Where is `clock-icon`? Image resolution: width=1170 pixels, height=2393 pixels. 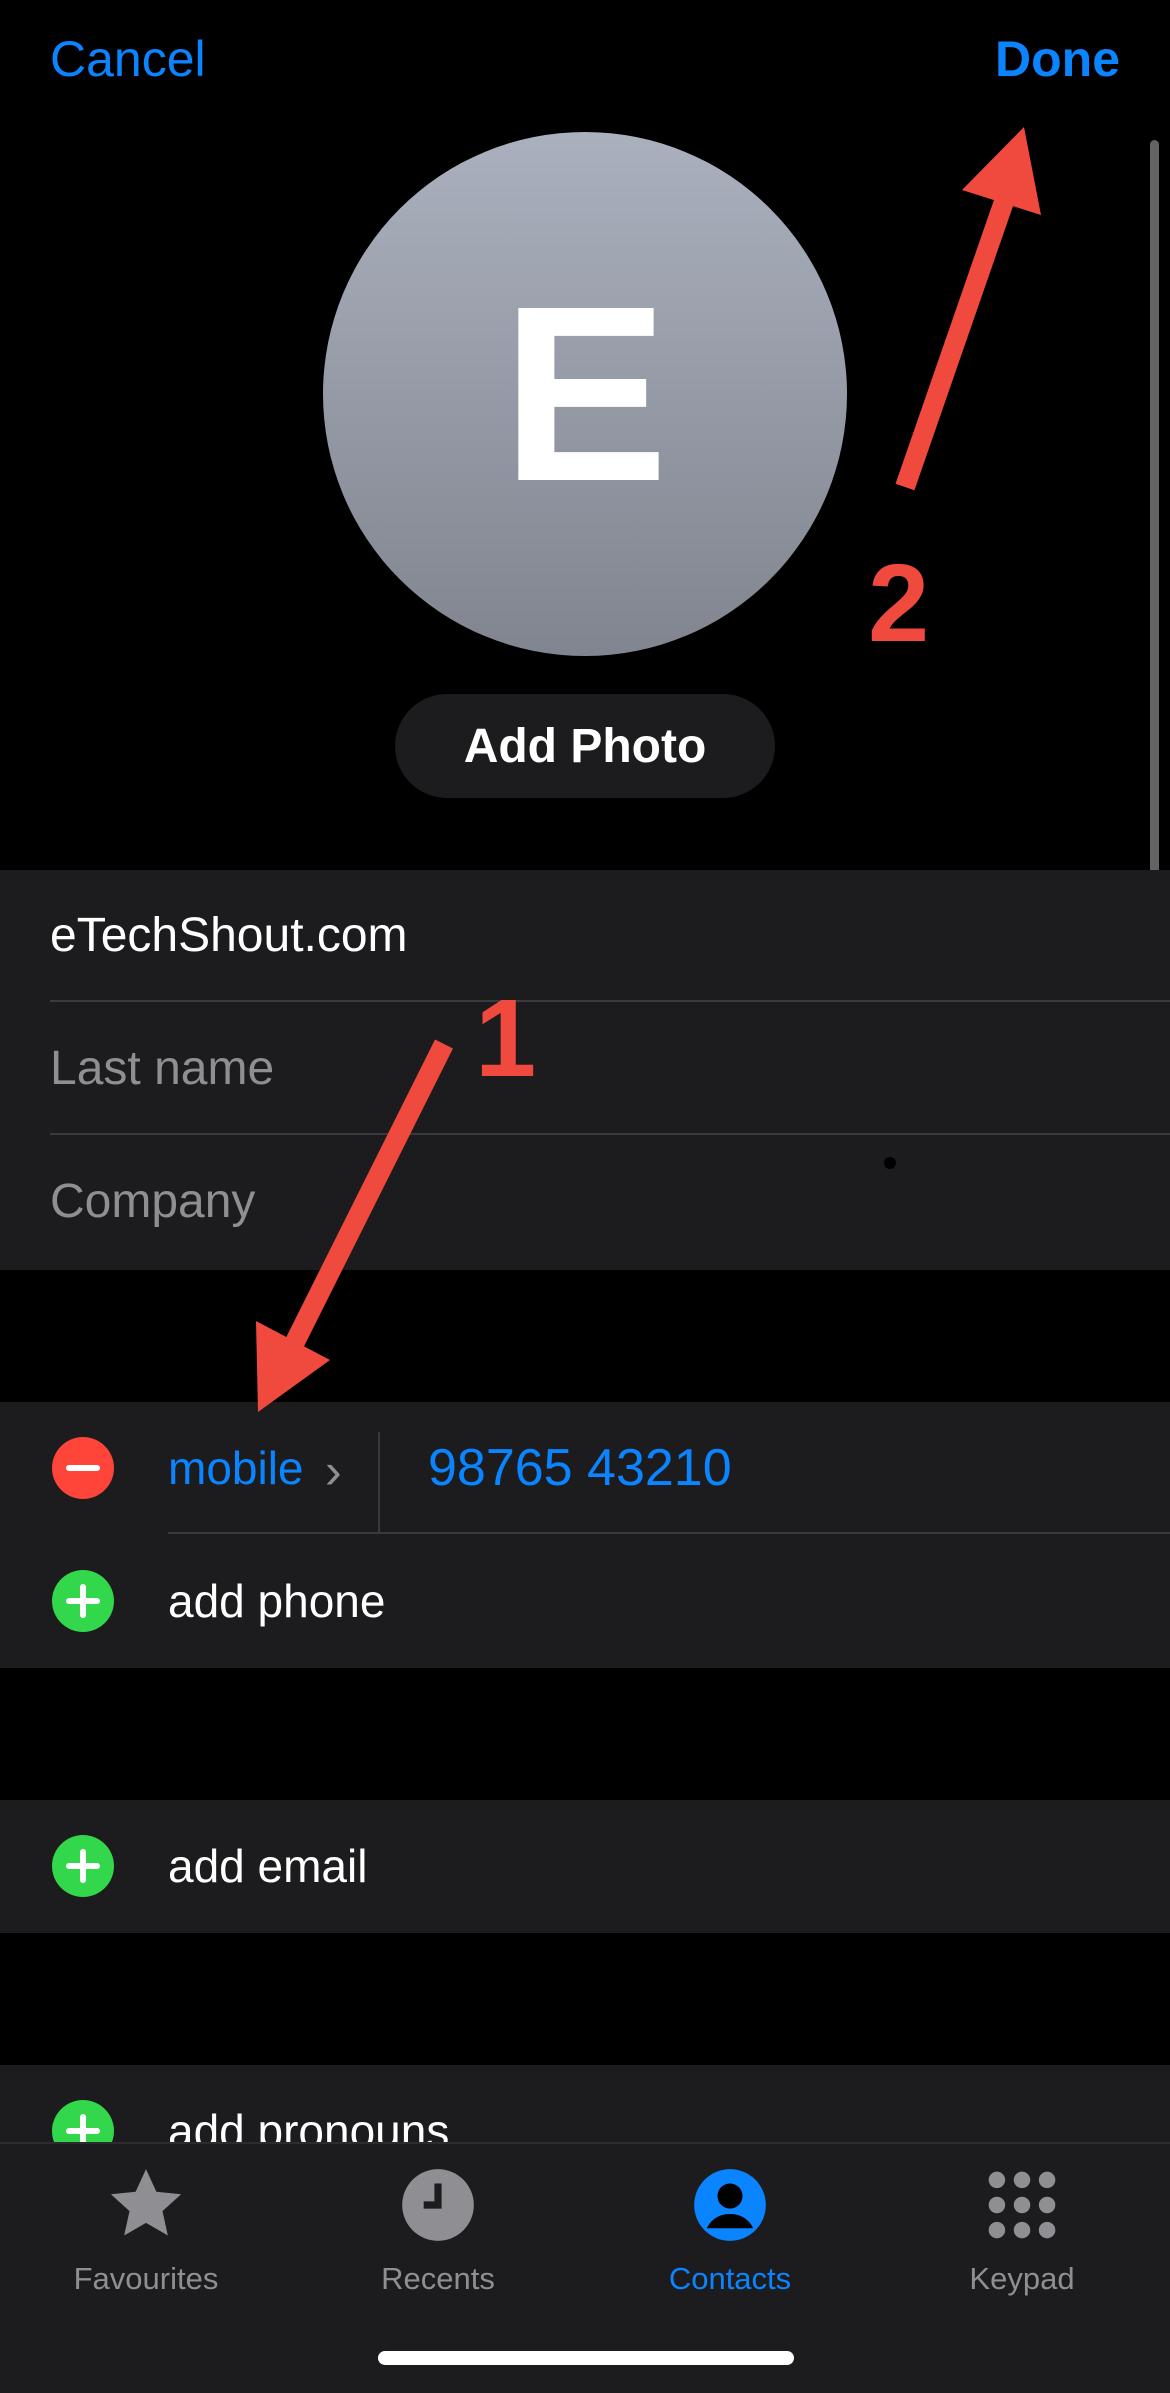
clock-icon is located at coordinates (438, 2205).